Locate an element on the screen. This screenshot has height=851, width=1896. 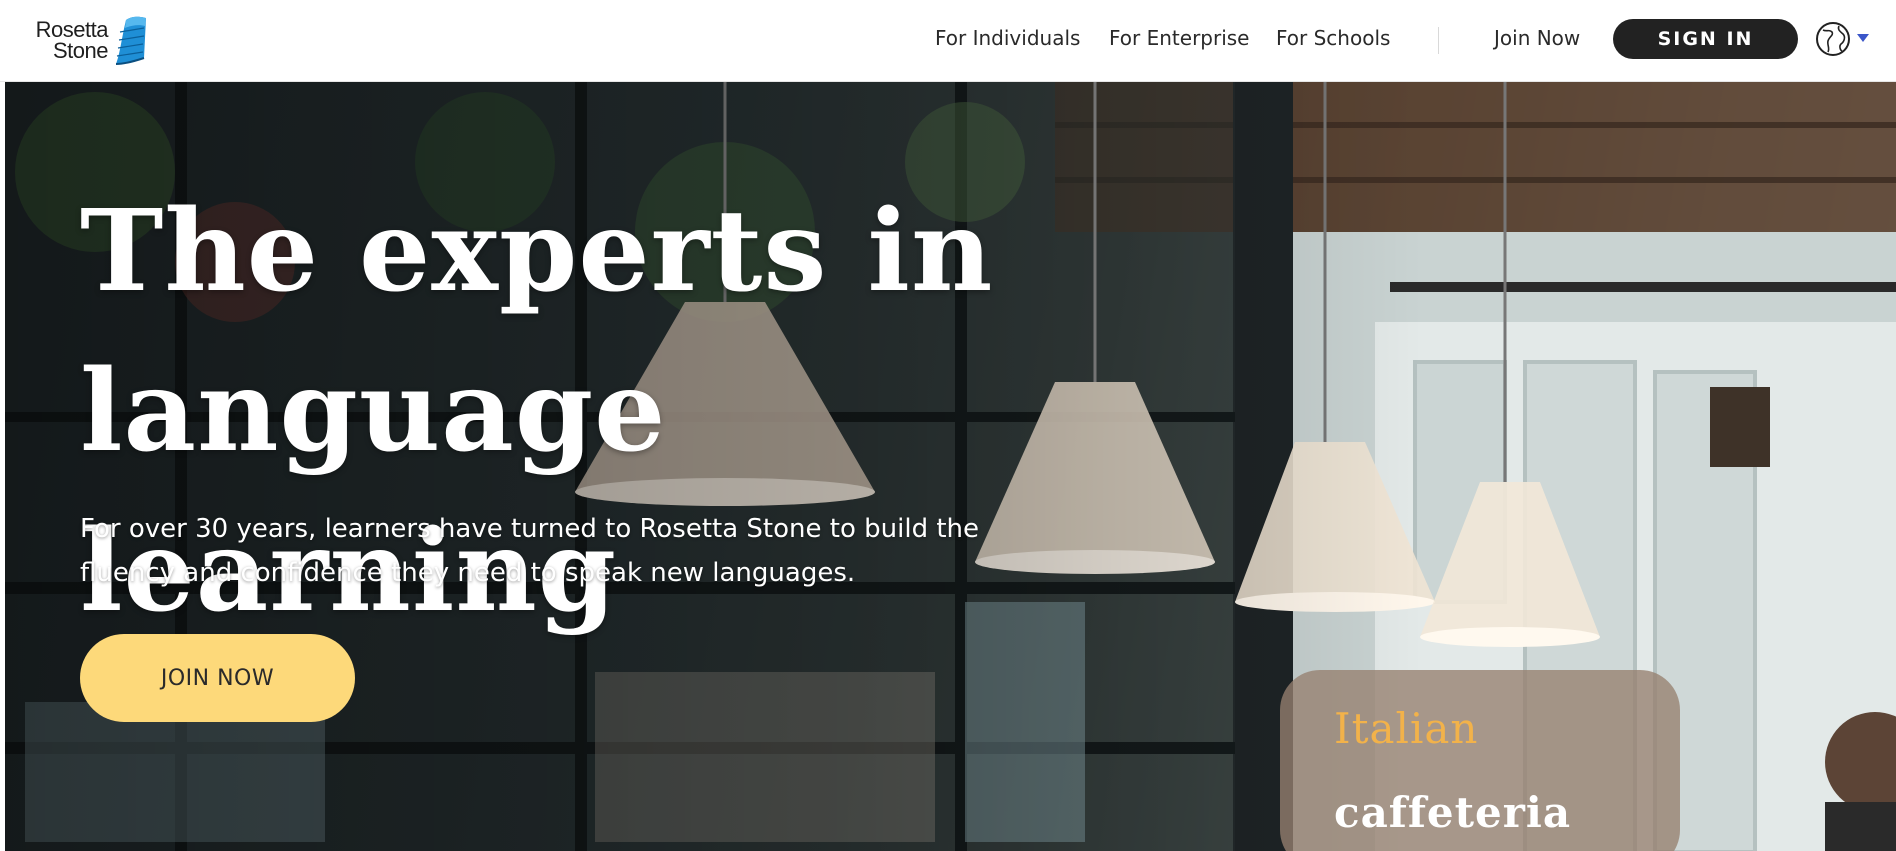
logo-wordmark: Rosetta Stone is located at coordinates (68, 40).